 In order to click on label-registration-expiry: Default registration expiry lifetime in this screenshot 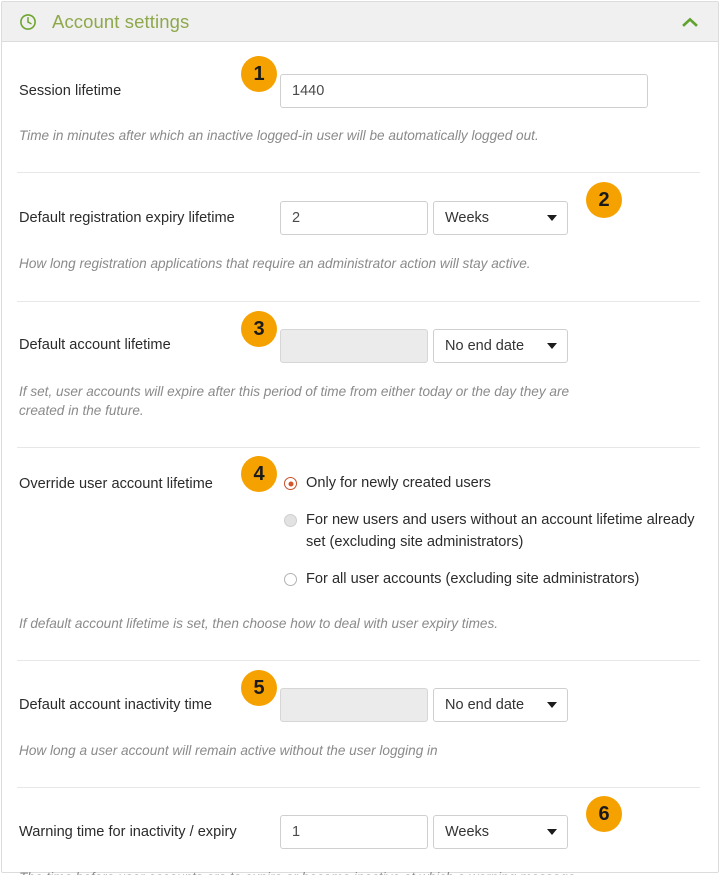, I will do `click(127, 218)`.